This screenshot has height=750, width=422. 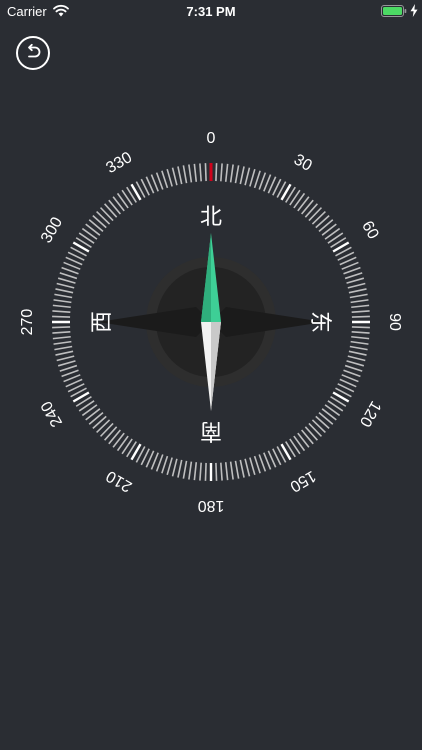 I want to click on back-button, so click(x=33, y=53).